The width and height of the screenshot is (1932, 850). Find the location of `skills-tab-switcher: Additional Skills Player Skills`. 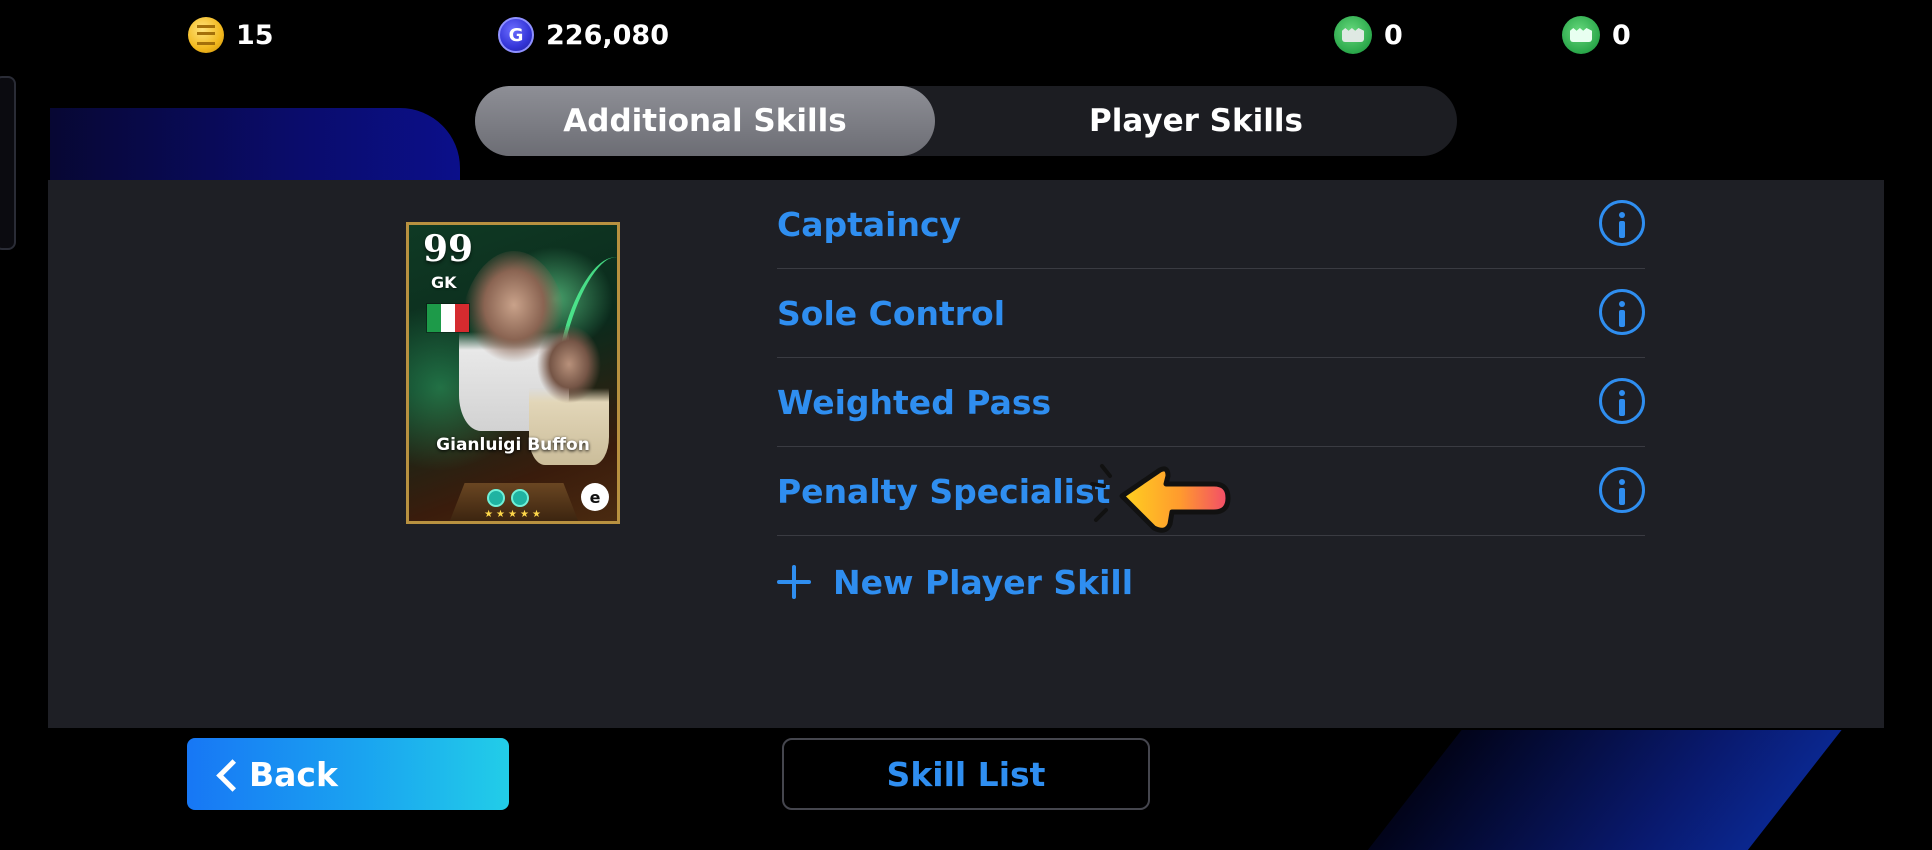

skills-tab-switcher: Additional Skills Player Skills is located at coordinates (966, 121).